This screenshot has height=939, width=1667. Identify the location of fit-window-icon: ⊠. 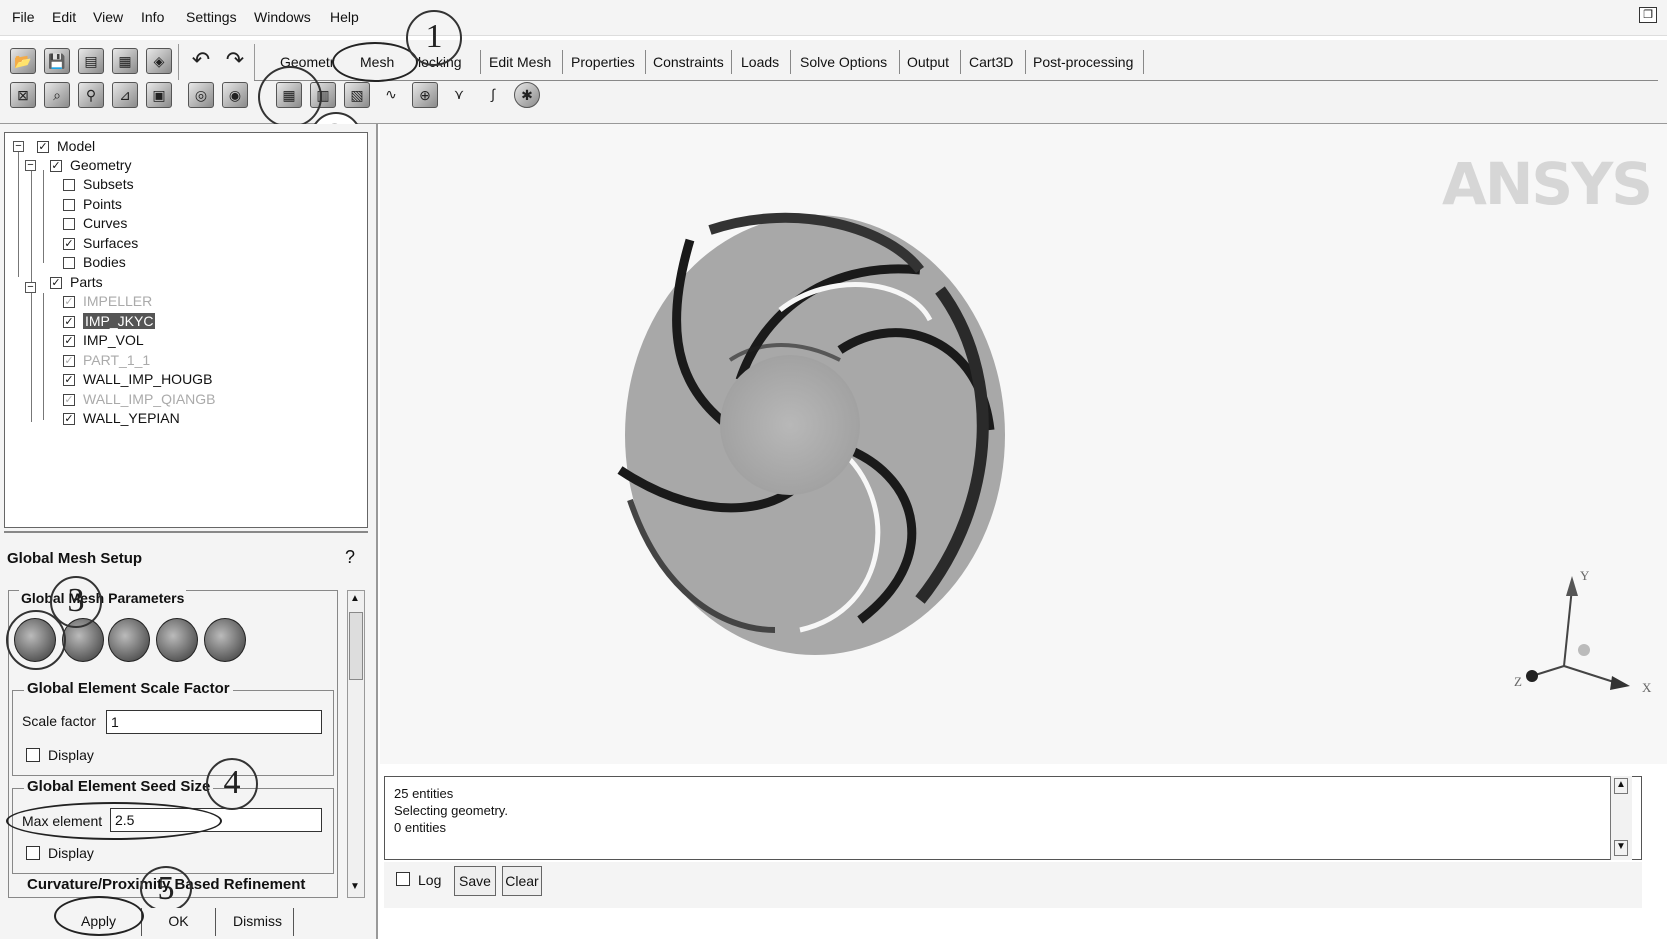
(23, 95).